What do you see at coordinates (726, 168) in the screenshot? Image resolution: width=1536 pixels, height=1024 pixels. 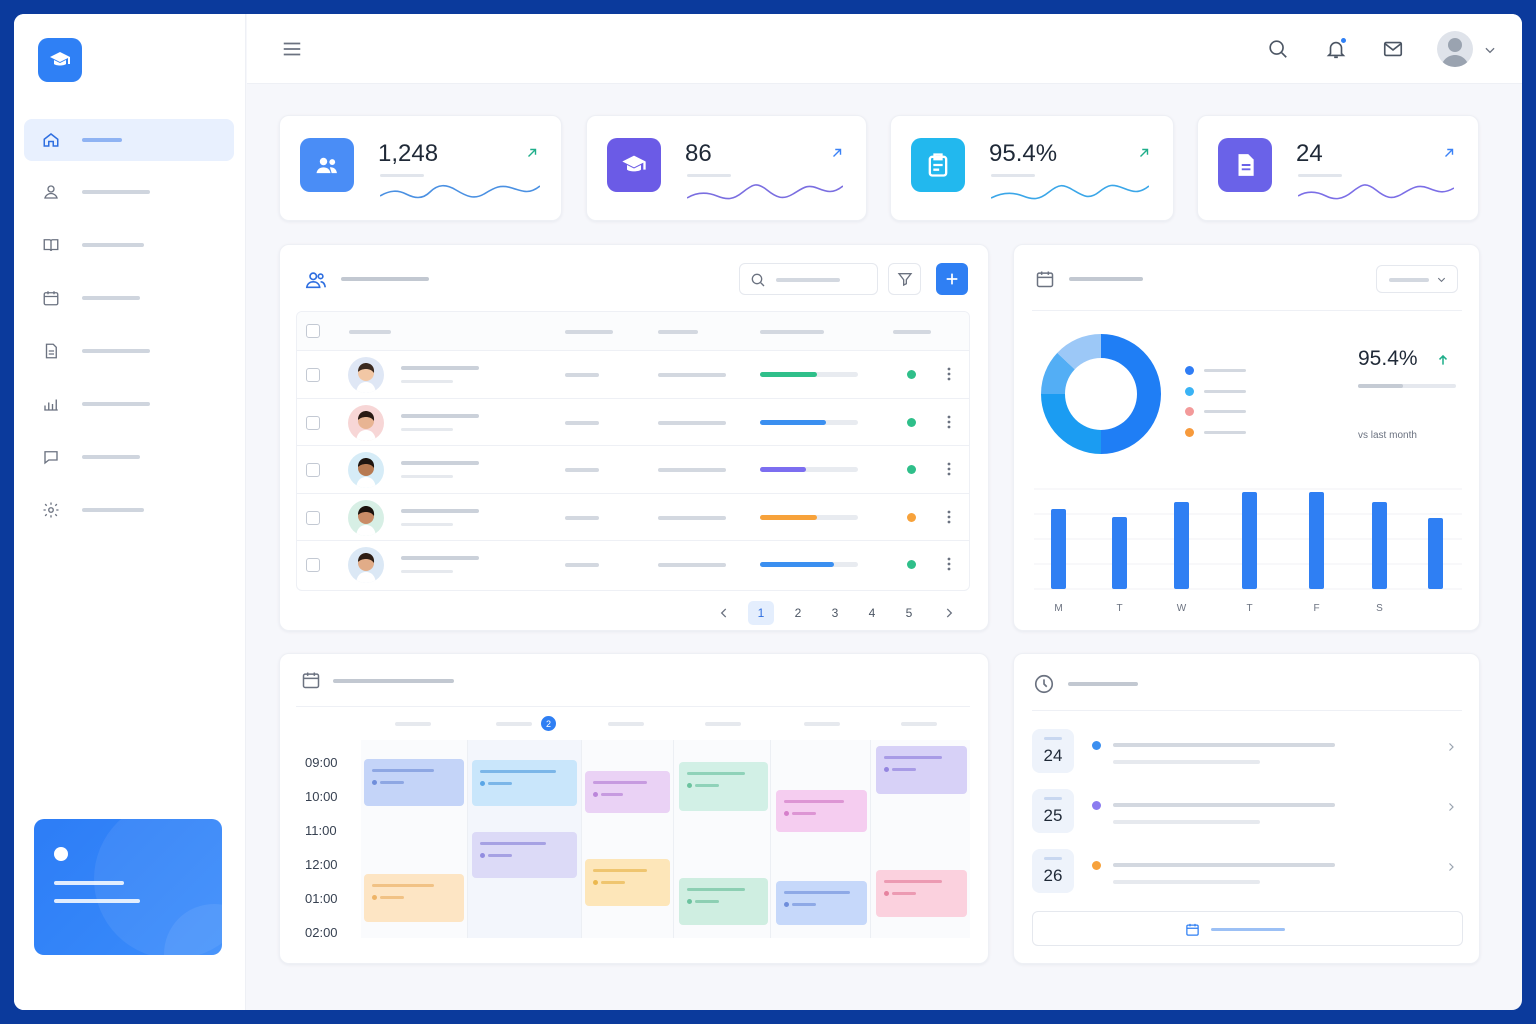 I see `stat-card-courses: 86` at bounding box center [726, 168].